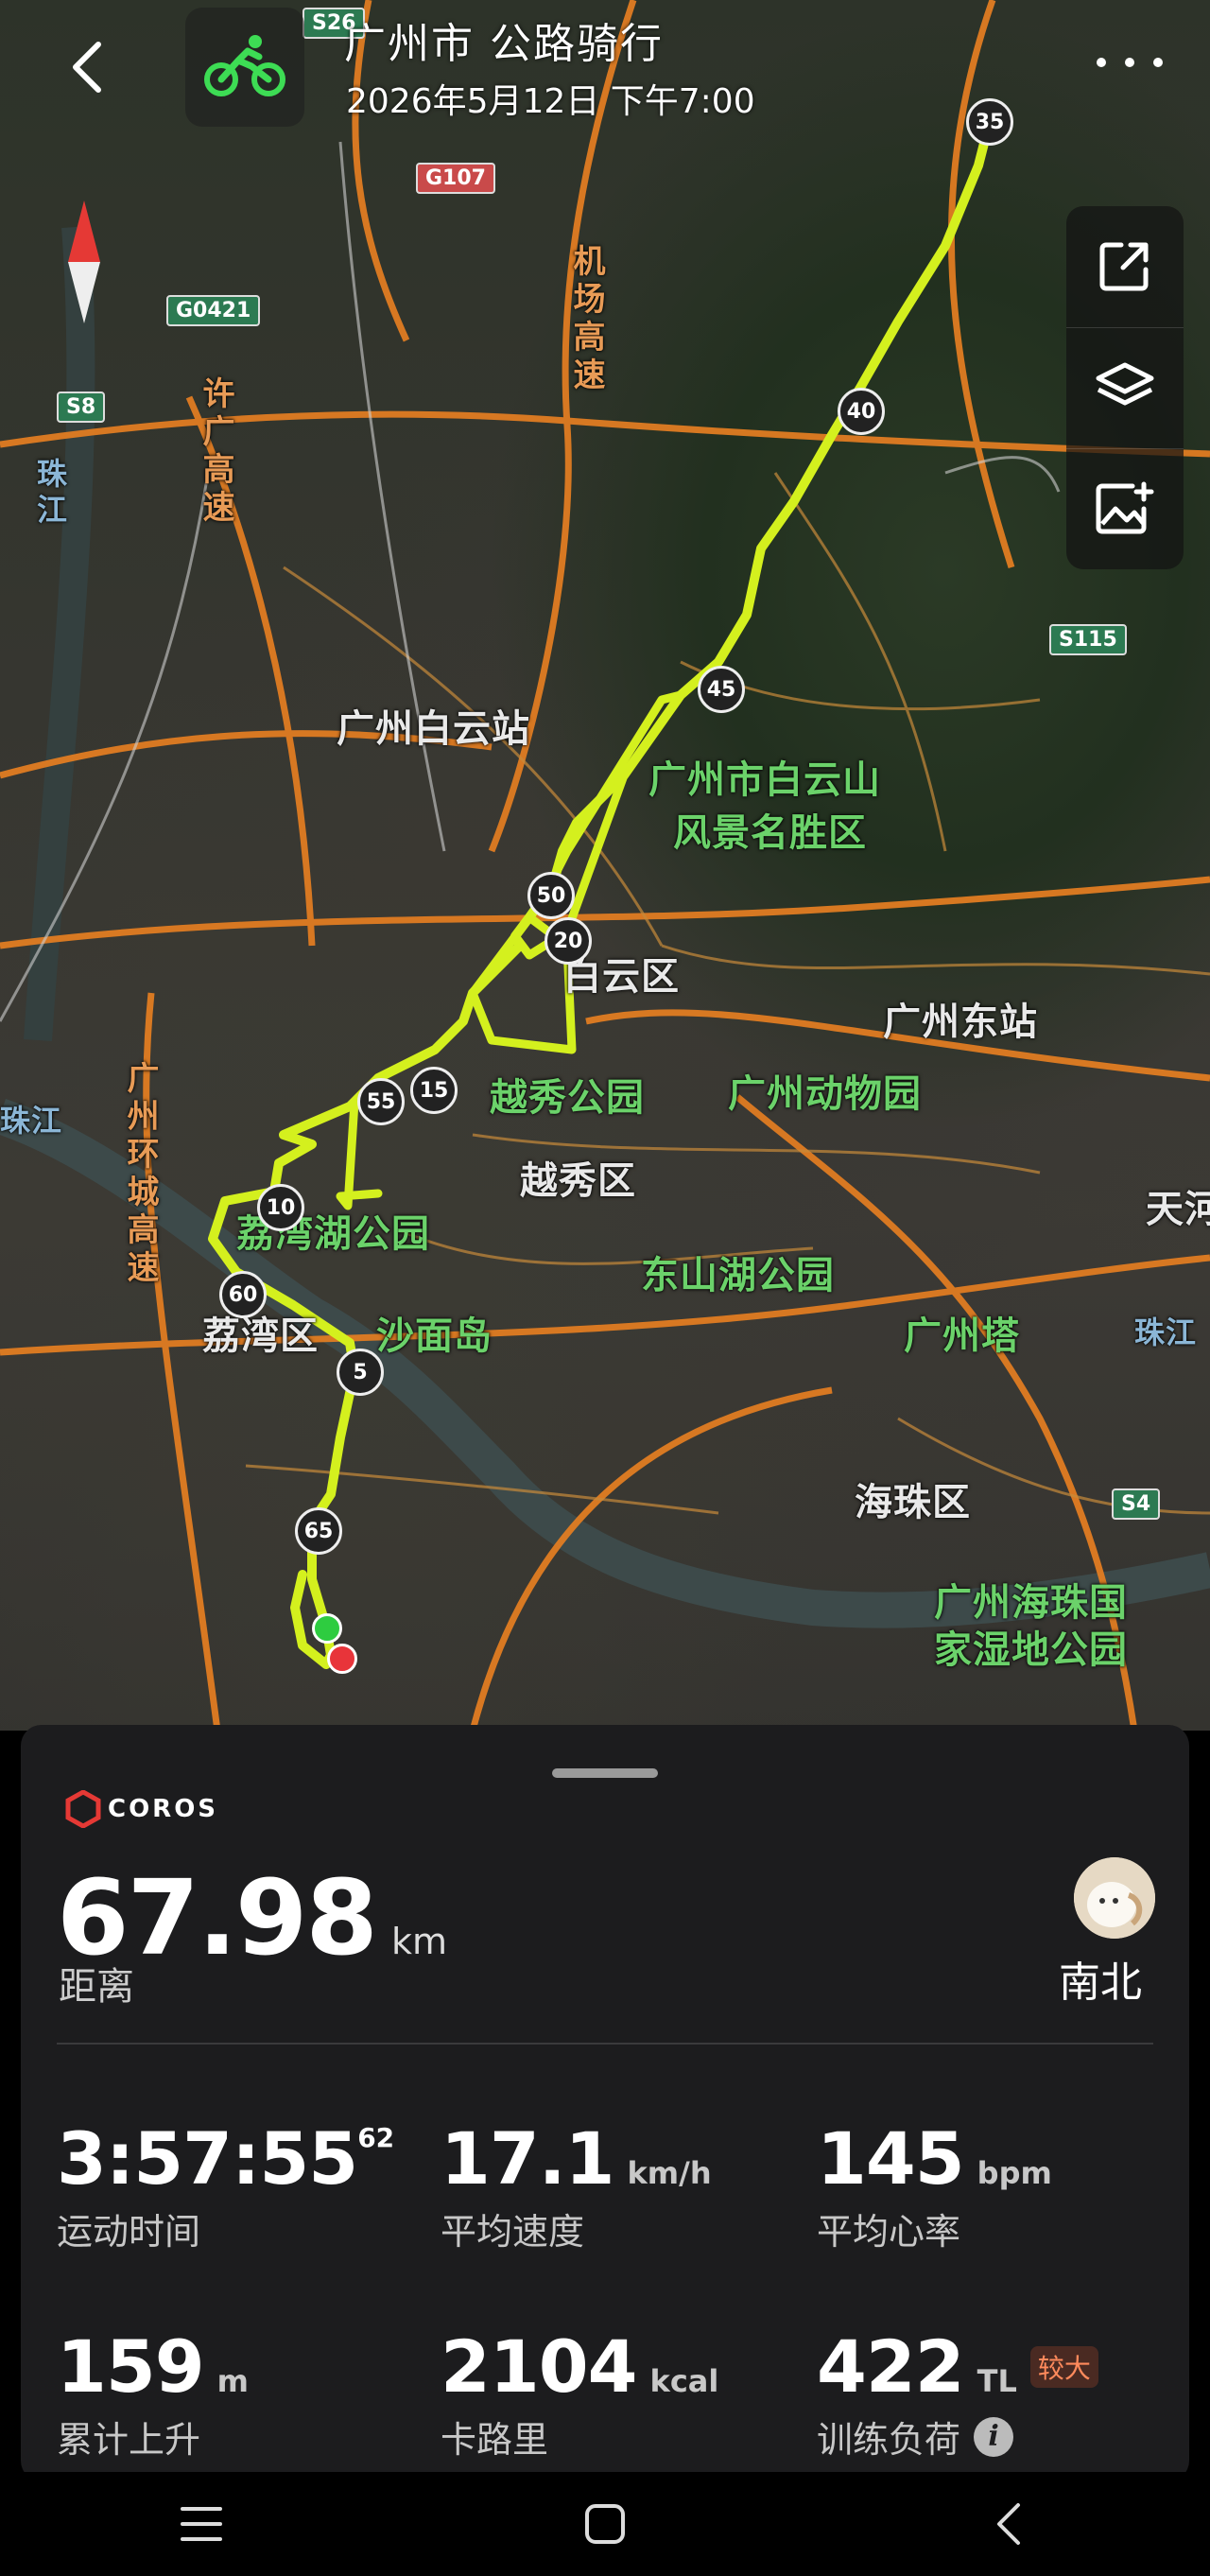  I want to click on road-shield-s115: S115, so click(1088, 639).